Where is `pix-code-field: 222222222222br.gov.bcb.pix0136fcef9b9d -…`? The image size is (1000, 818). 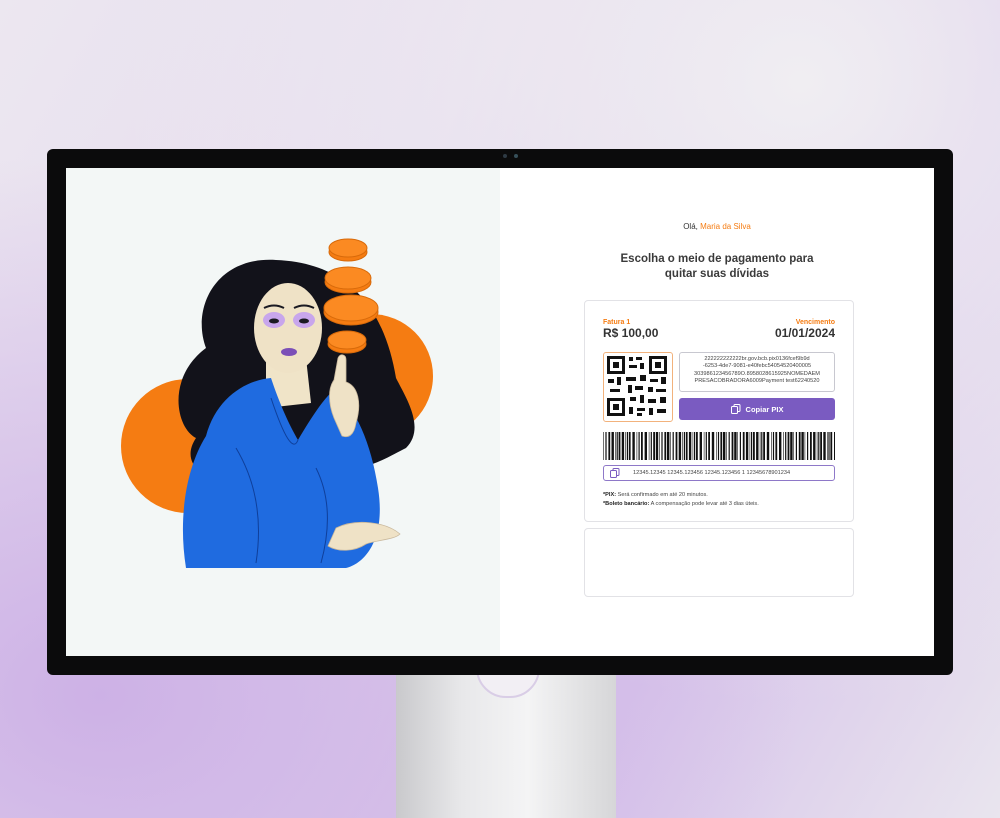
pix-code-field: 222222222222br.gov.bcb.pix0136fcef9b9d -… is located at coordinates (757, 372).